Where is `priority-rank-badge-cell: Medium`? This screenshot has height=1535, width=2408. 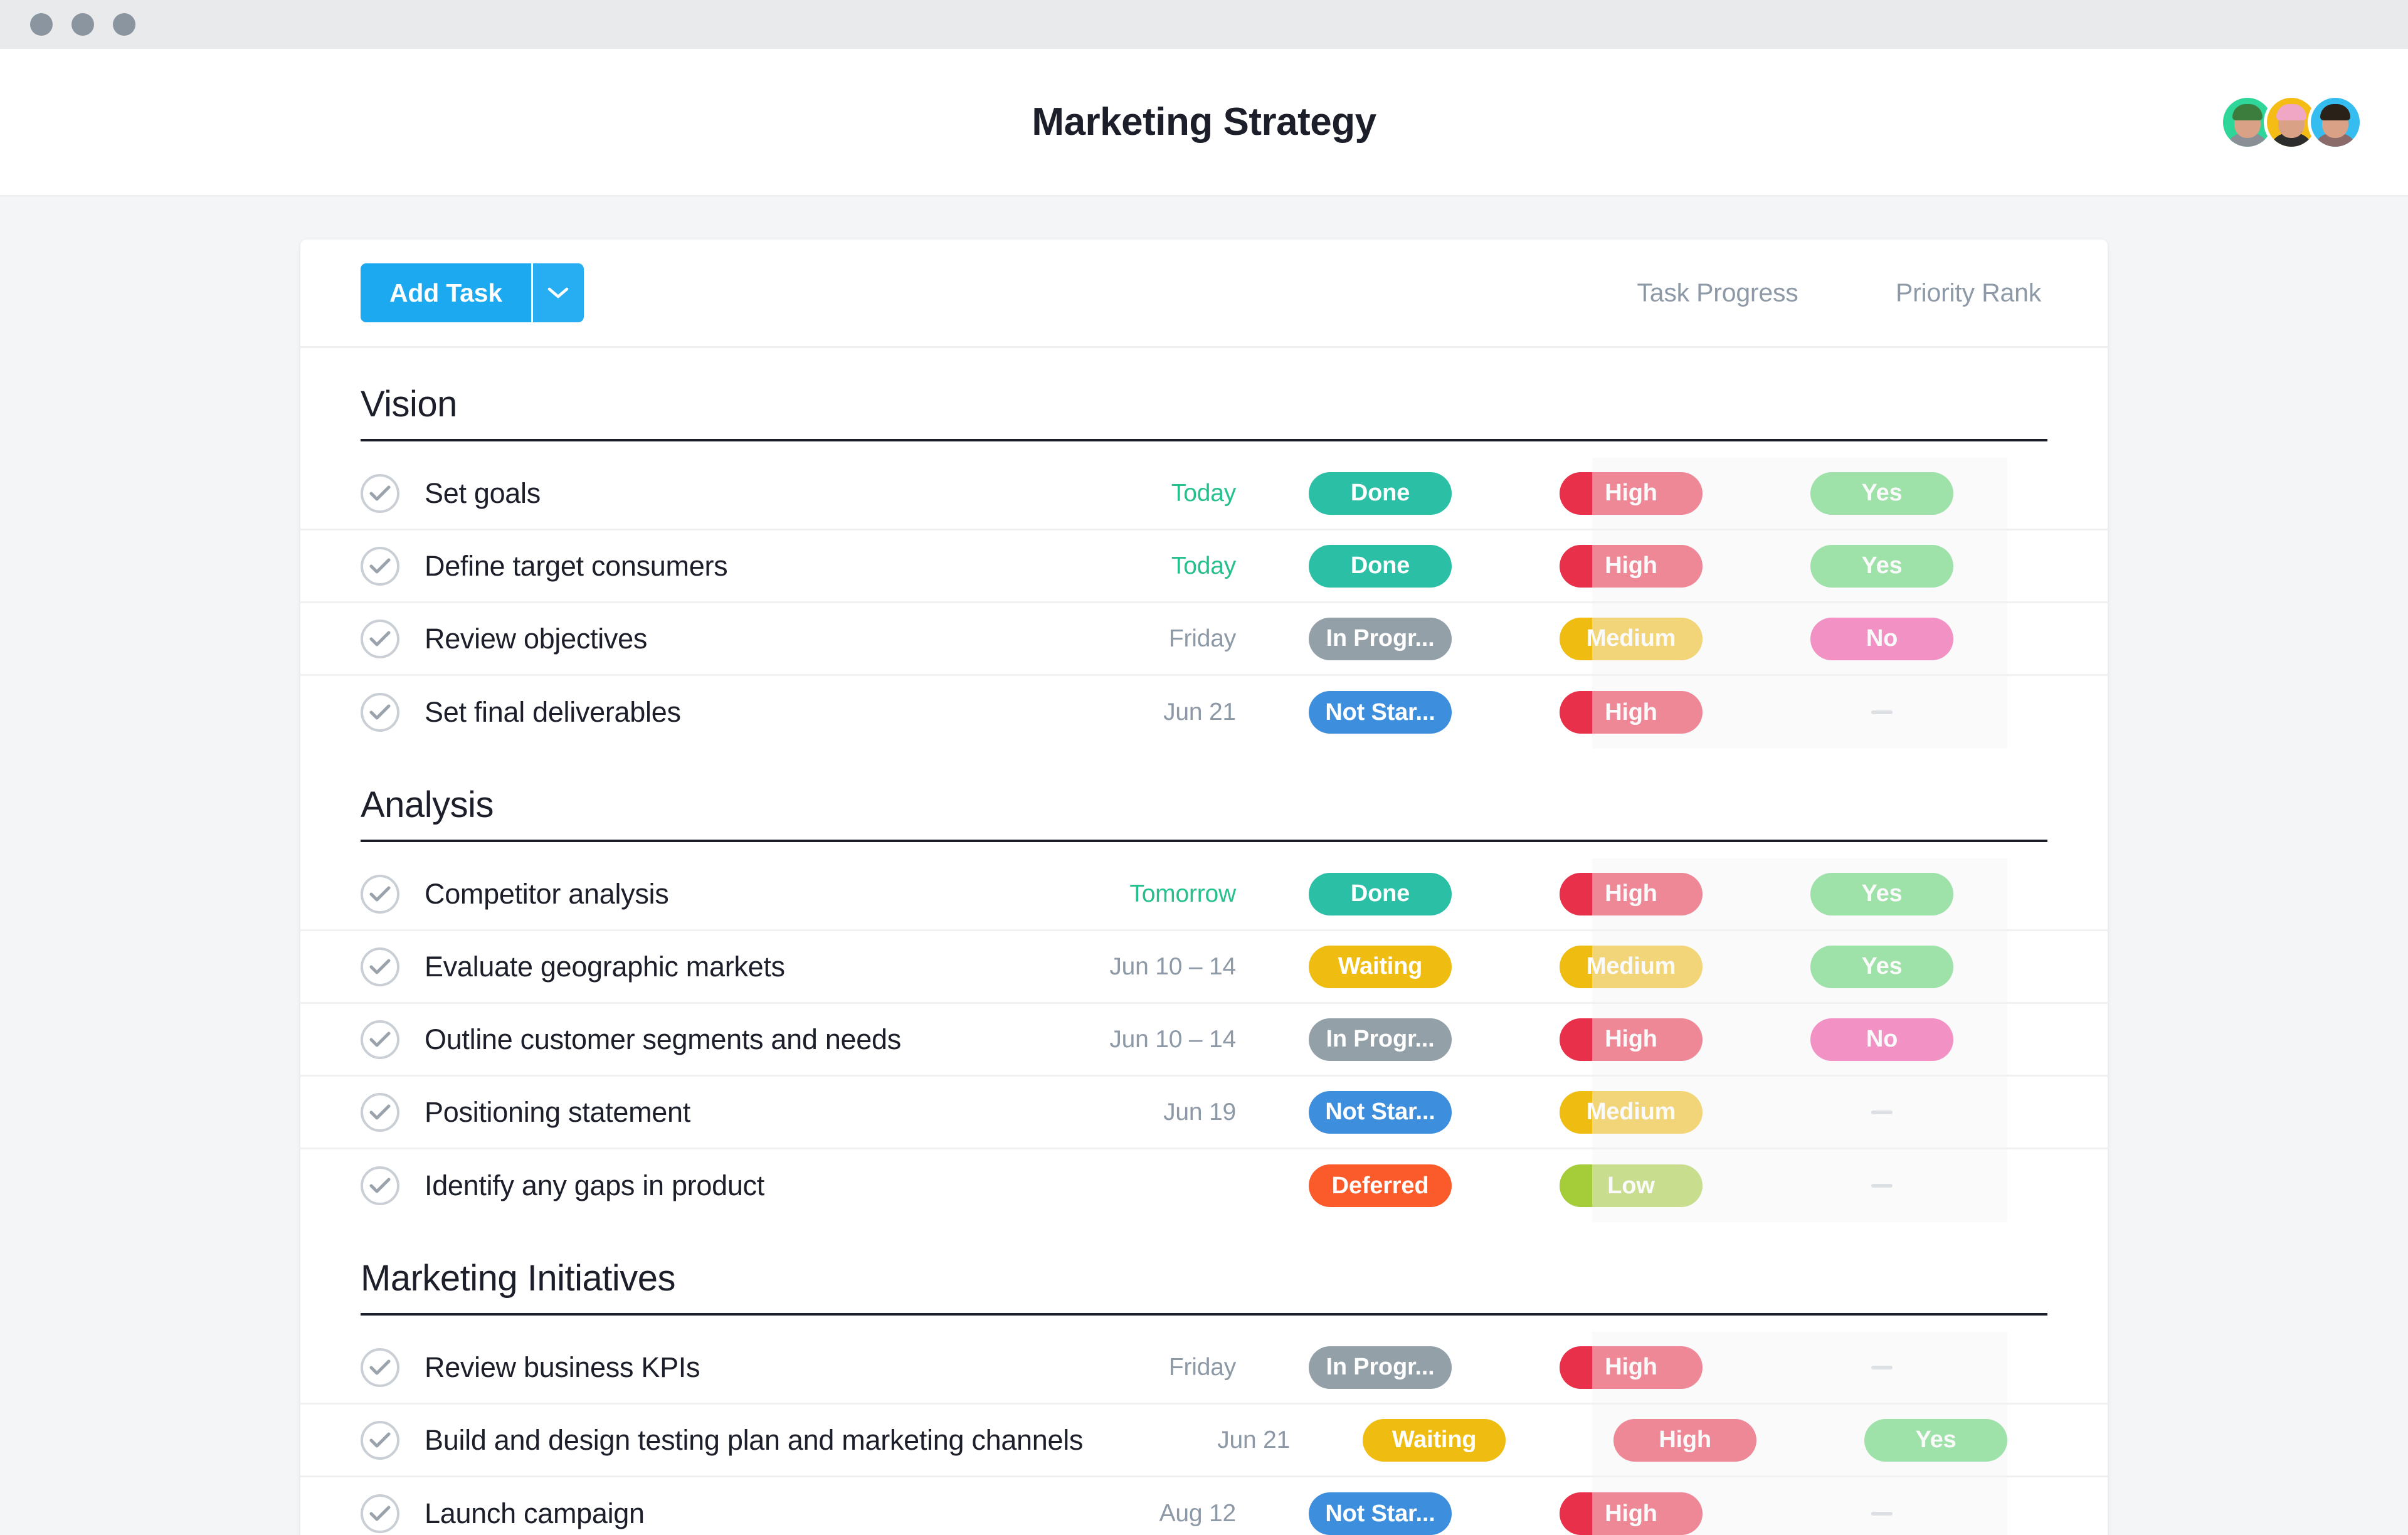 priority-rank-badge-cell: Medium is located at coordinates (1631, 638).